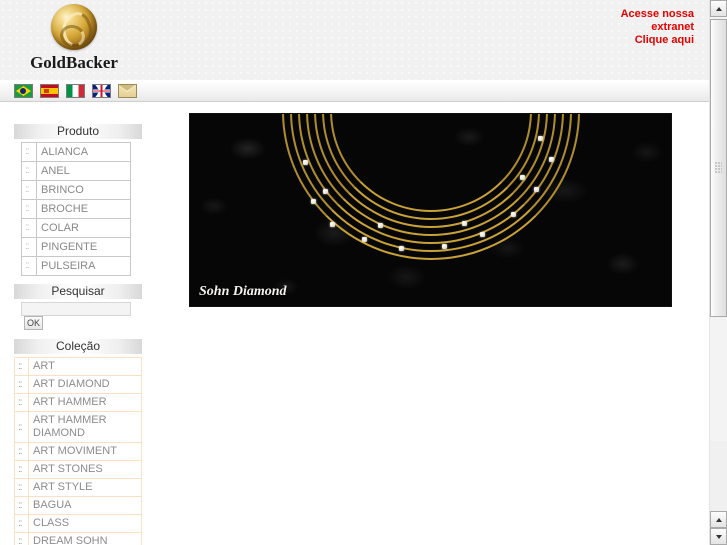 The width and height of the screenshot is (727, 545). What do you see at coordinates (85, 487) in the screenshot?
I see `colecao-item-label: ART STYLE` at bounding box center [85, 487].